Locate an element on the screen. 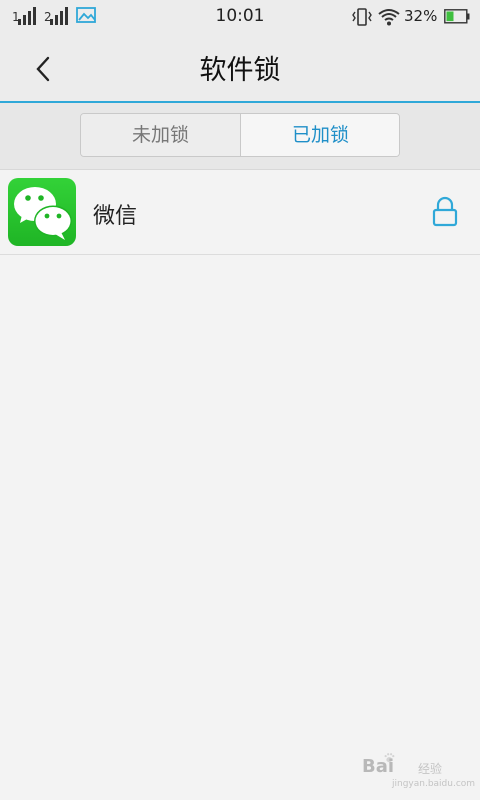 The width and height of the screenshot is (480, 800). watermark-url: jingyan.baidu.com is located at coordinates (434, 784).